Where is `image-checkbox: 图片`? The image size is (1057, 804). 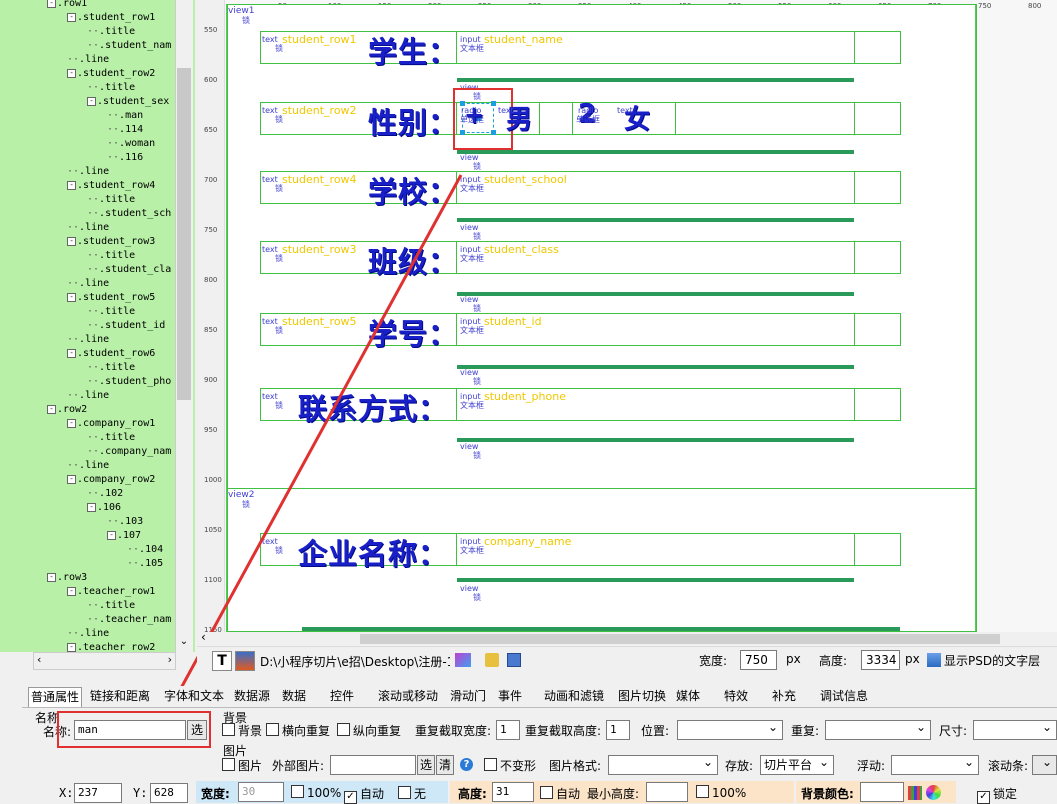 image-checkbox: 图片 is located at coordinates (242, 765).